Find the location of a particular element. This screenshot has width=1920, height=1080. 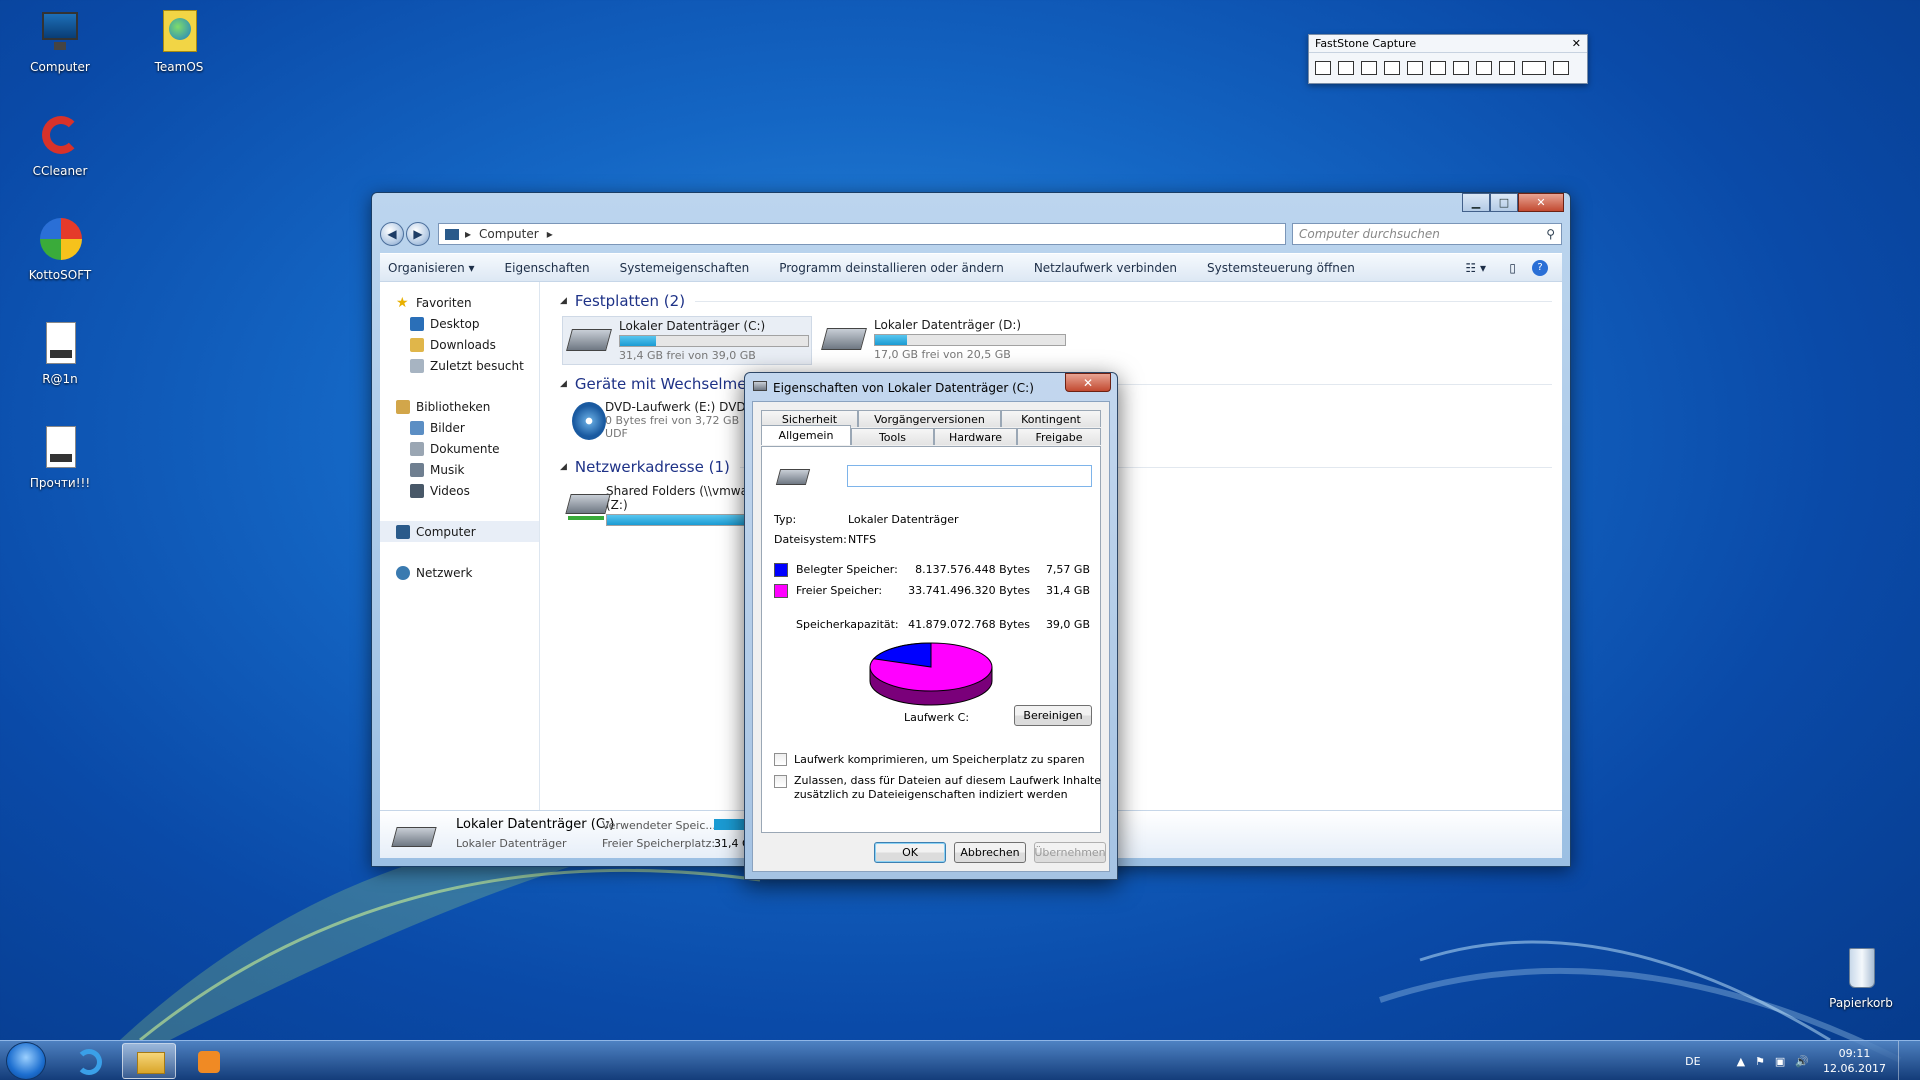

nav-recent: Zuletzt besucht is located at coordinates (459, 365).